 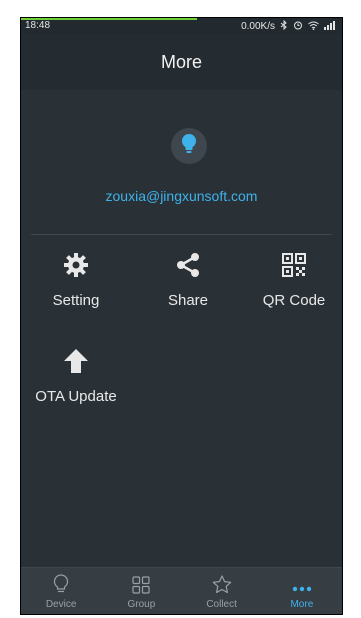 I want to click on star-outline-icon, so click(x=222, y=587).